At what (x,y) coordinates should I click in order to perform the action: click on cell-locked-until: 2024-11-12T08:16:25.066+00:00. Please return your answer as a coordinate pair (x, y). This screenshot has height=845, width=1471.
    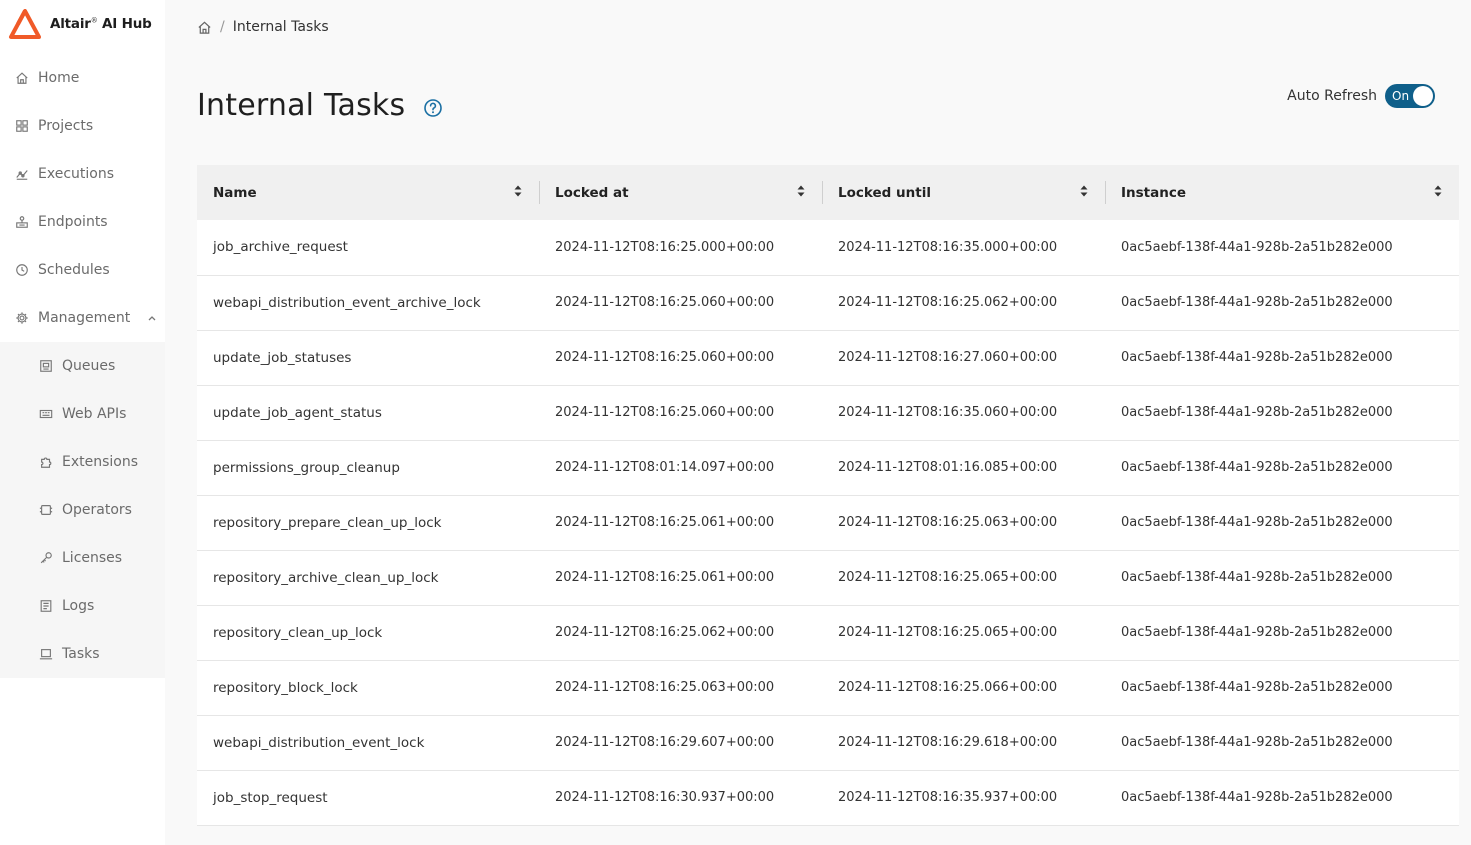
    Looking at the image, I should click on (948, 687).